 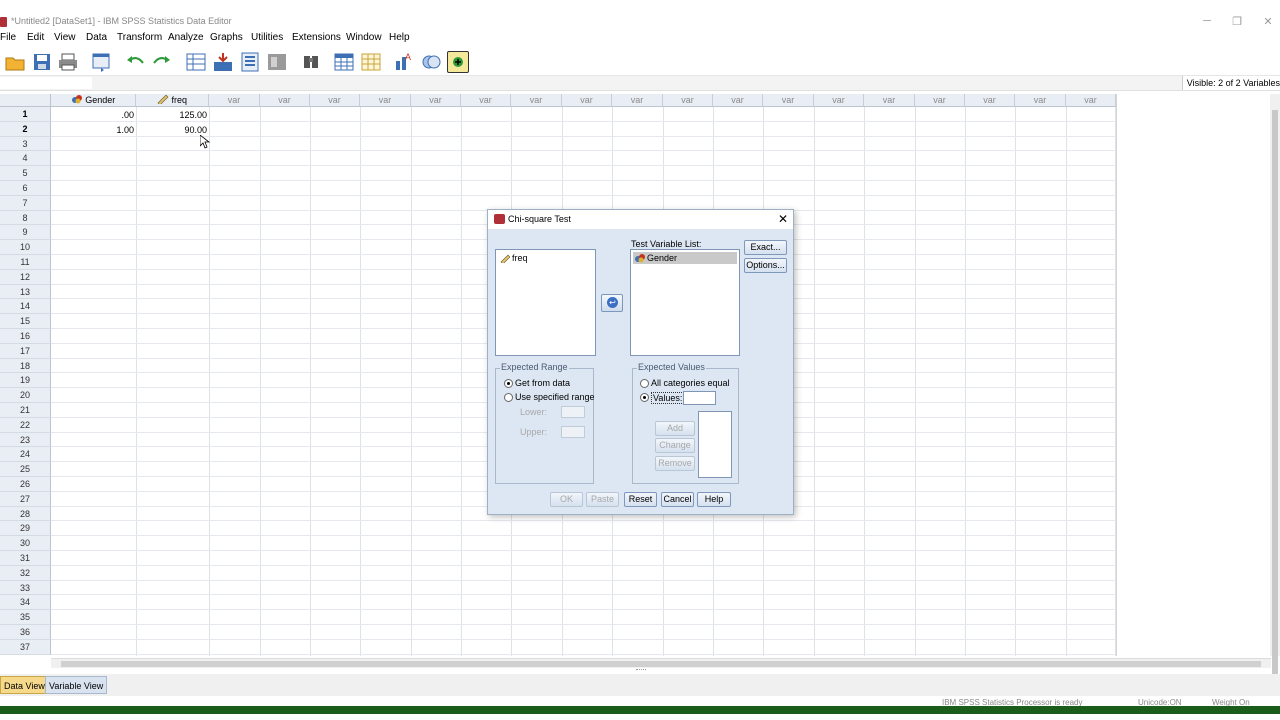 I want to click on row-header: 21, so click(x=25, y=410).